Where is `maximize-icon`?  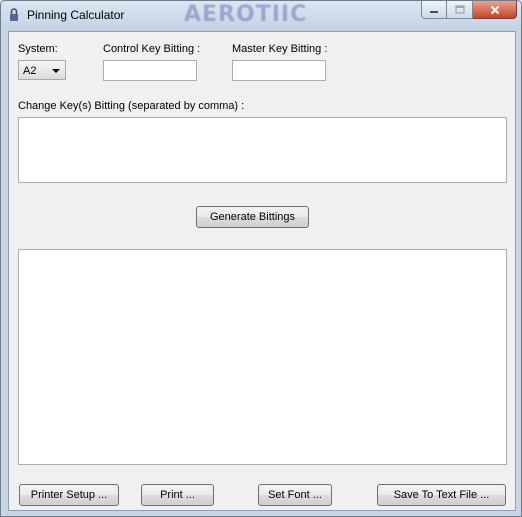
maximize-icon is located at coordinates (459, 9).